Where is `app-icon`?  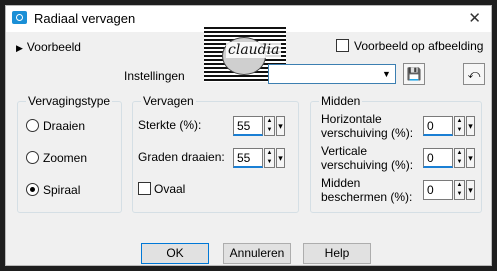
app-icon is located at coordinates (19, 17).